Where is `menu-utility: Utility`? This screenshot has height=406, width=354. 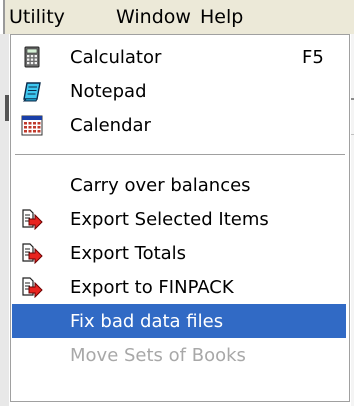
menu-utility: Utility is located at coordinates (55, 17).